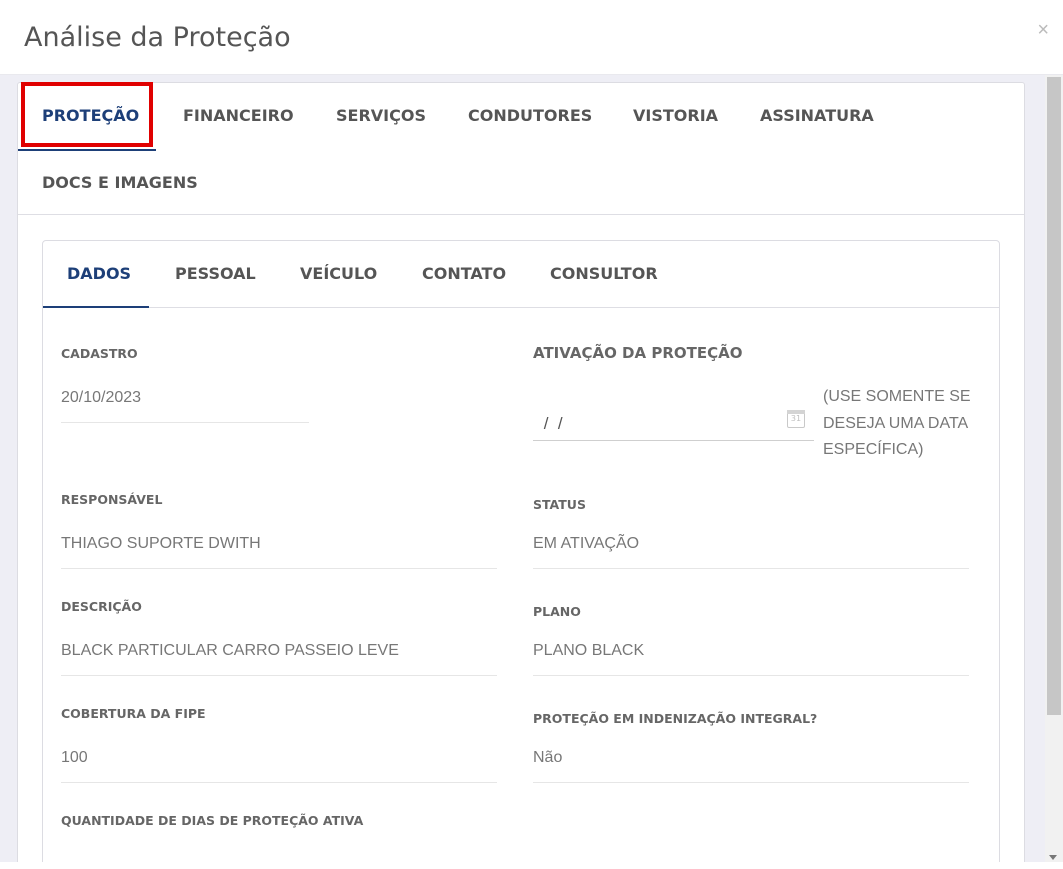  What do you see at coordinates (215, 273) in the screenshot?
I see `subtab-pessoal: PESSOAL` at bounding box center [215, 273].